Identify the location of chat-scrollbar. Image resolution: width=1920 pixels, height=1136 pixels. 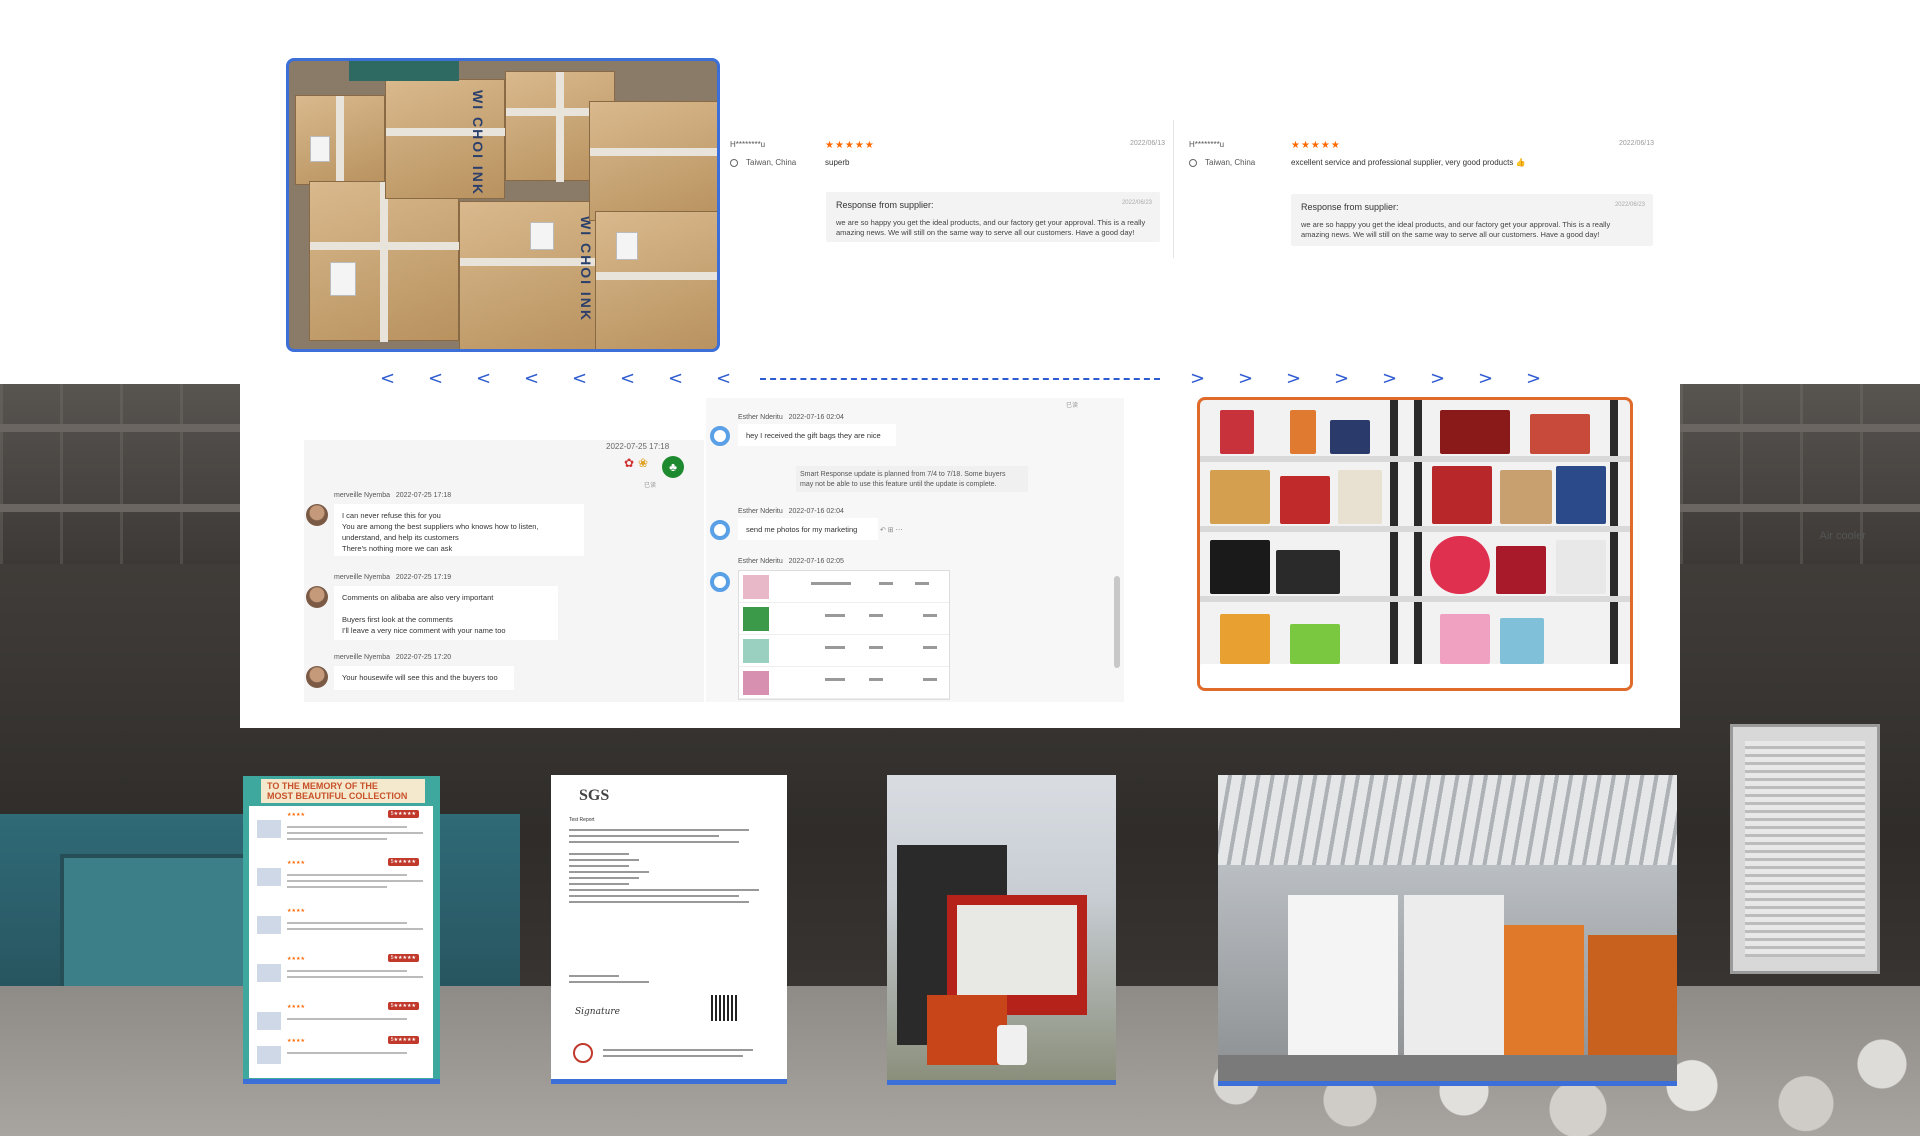
(1117, 622).